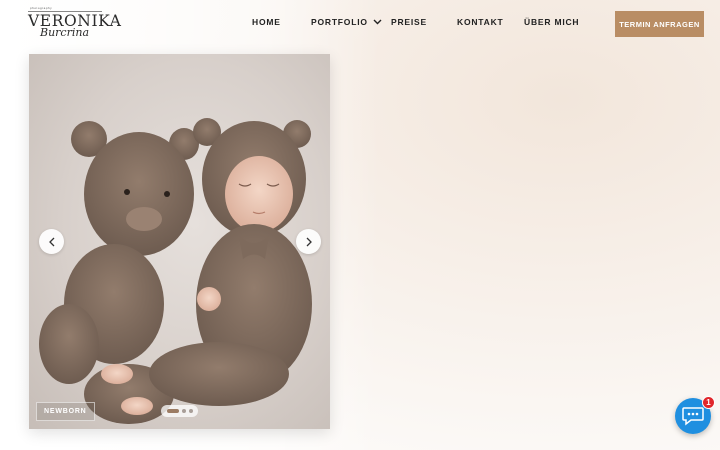  I want to click on nav-kontakt: KONTAKT, so click(480, 22).